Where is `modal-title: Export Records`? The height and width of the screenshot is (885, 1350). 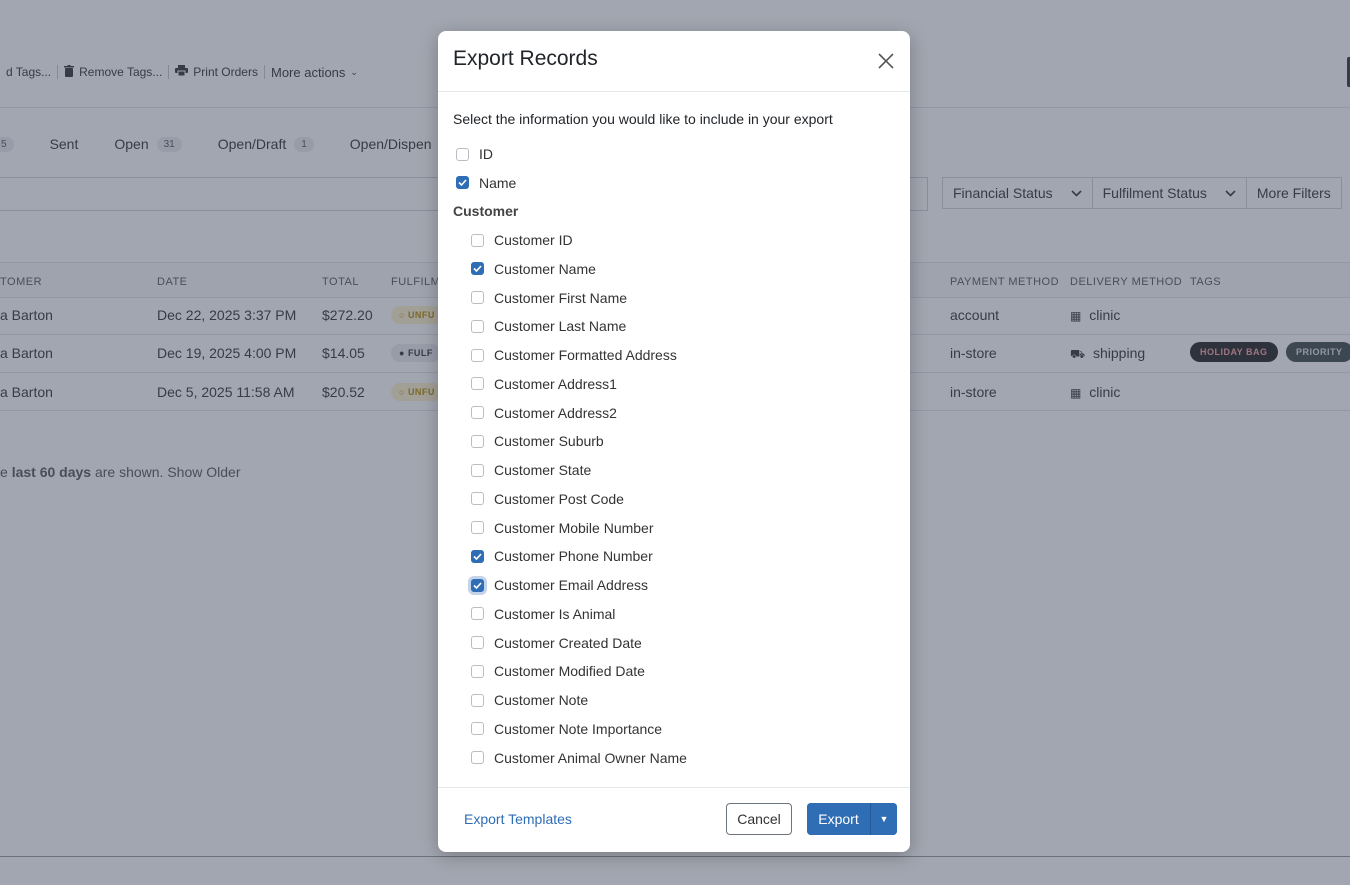 modal-title: Export Records is located at coordinates (525, 58).